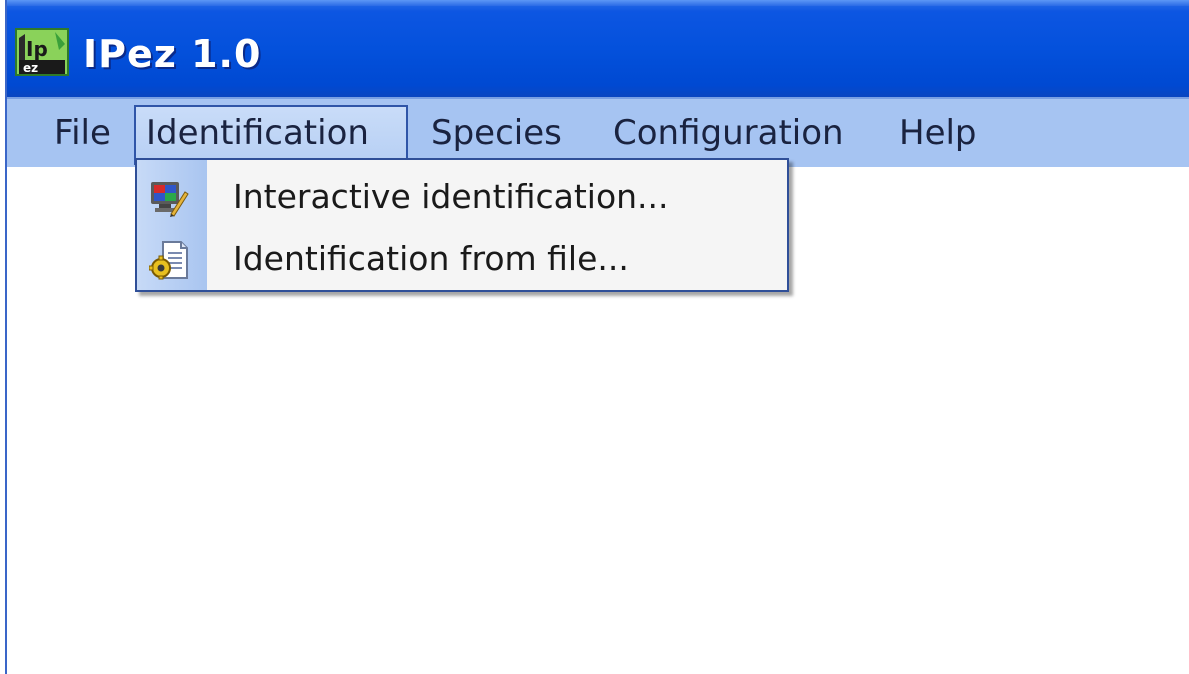 Image resolution: width=1189 pixels, height=674 pixels. I want to click on svg-text: Ip, so click(37, 49).